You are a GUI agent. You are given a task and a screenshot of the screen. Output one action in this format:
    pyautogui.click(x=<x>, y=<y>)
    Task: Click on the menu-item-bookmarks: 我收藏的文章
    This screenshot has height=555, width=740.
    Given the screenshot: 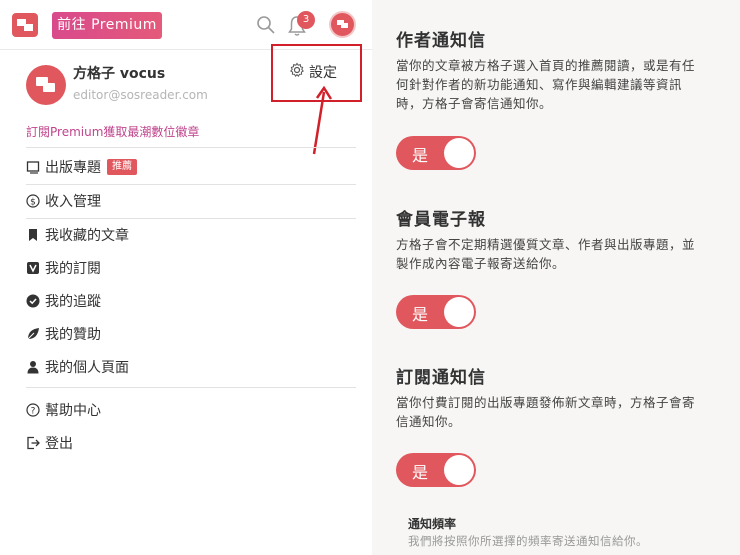 What is the action you would take?
    pyautogui.click(x=77, y=235)
    